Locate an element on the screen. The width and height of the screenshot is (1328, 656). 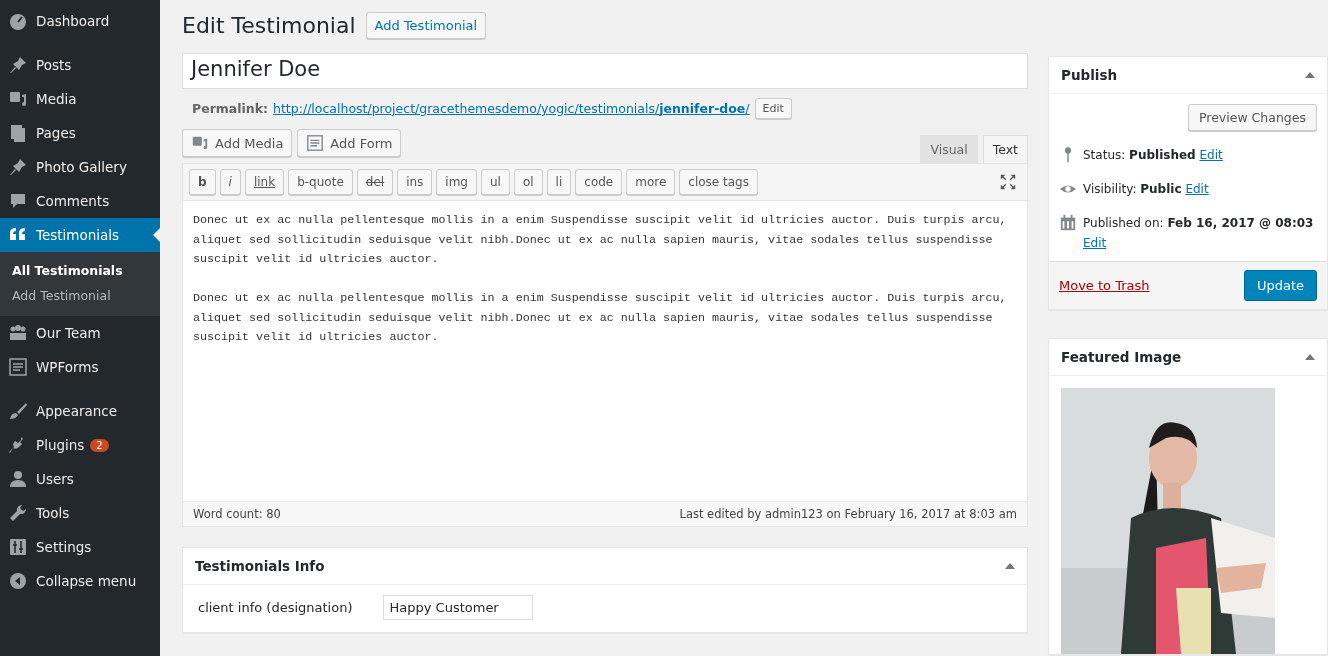
editor-tab: Text is located at coordinates (1005, 149).